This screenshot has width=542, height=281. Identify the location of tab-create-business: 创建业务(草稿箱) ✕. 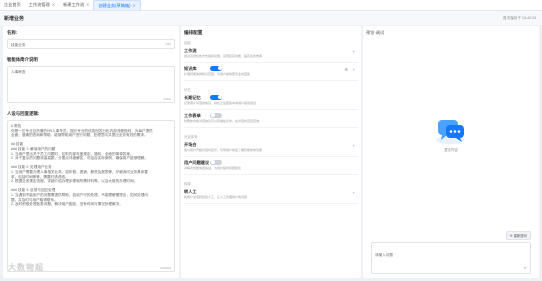
(117, 5).